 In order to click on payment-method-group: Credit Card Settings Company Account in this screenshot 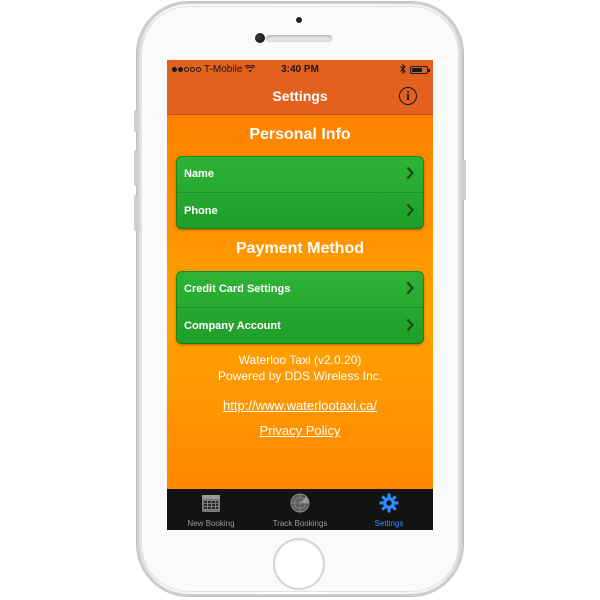, I will do `click(300, 307)`.